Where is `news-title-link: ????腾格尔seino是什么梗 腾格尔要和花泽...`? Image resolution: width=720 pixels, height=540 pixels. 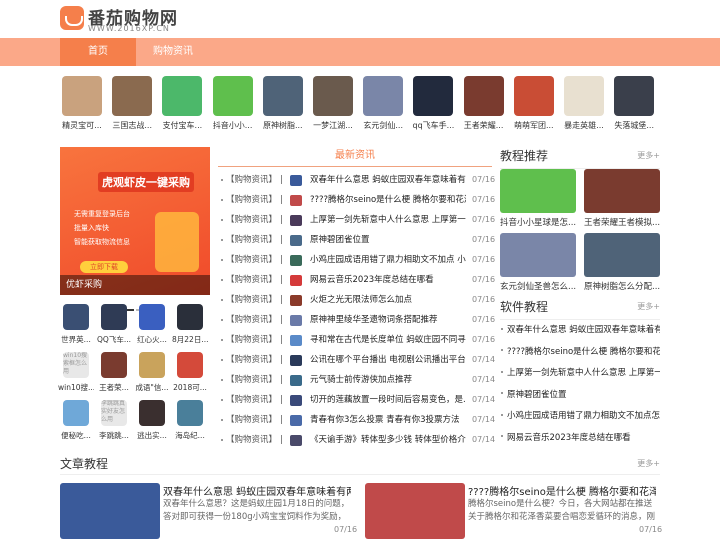 news-title-link: ????腾格尔seino是什么梗 腾格尔要和花泽... is located at coordinates (388, 200).